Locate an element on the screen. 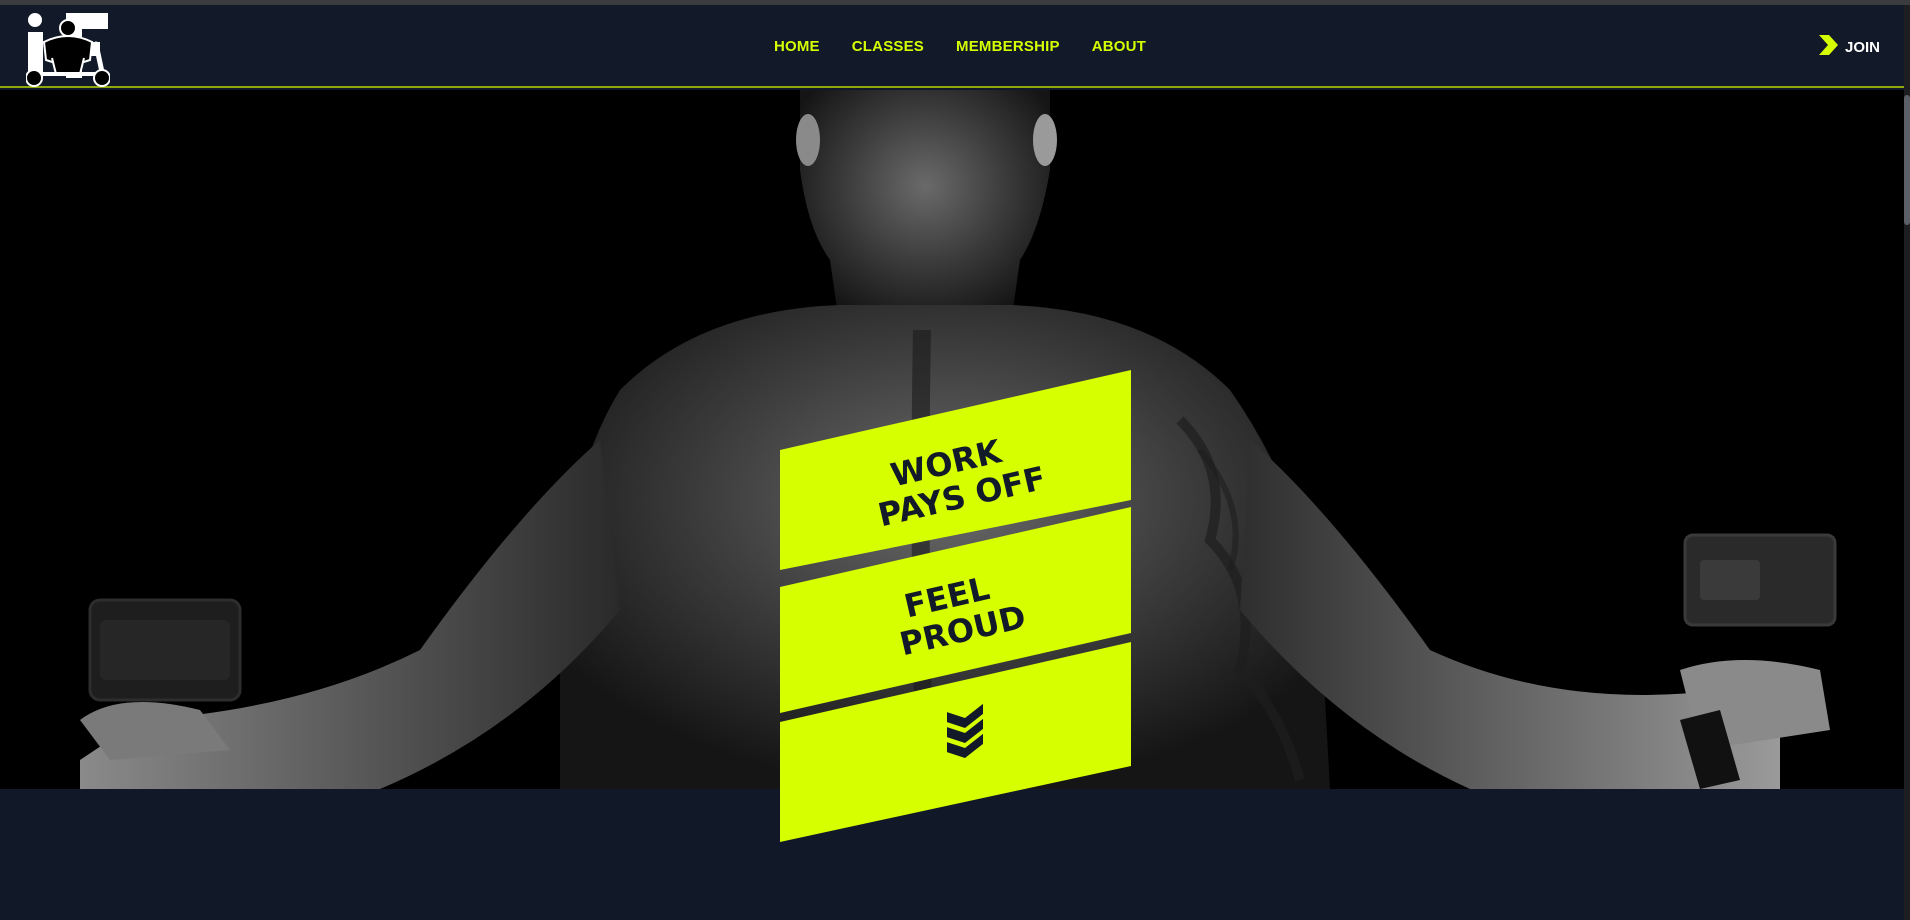 The width and height of the screenshot is (1910, 920). nav-membership: MEMBERSHIP is located at coordinates (1008, 46).